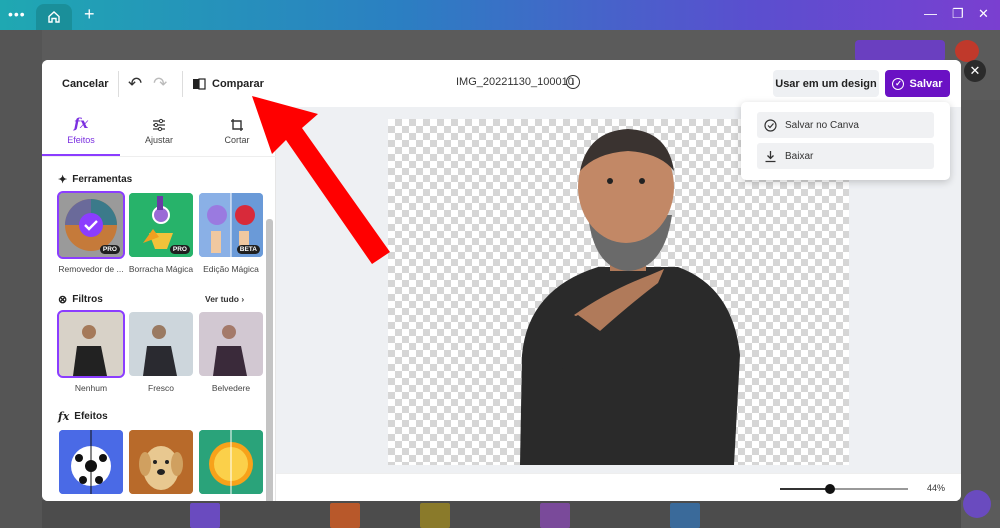 The height and width of the screenshot is (528, 1000). Describe the element at coordinates (845, 141) in the screenshot. I see `save-dropdown-menu: Salvar no Canva Baixar` at that location.